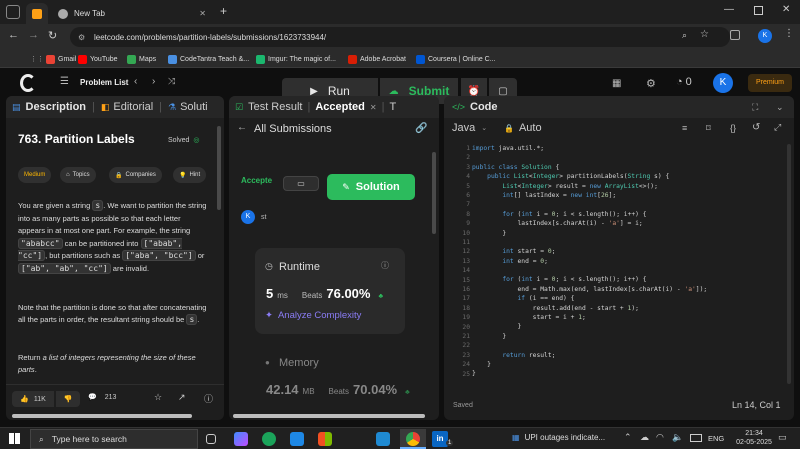 Image resolution: width=800 pixels, height=449 pixels. What do you see at coordinates (114, 439) in the screenshot?
I see `taskbar-search-box: ⌕ Type here to search` at bounding box center [114, 439].